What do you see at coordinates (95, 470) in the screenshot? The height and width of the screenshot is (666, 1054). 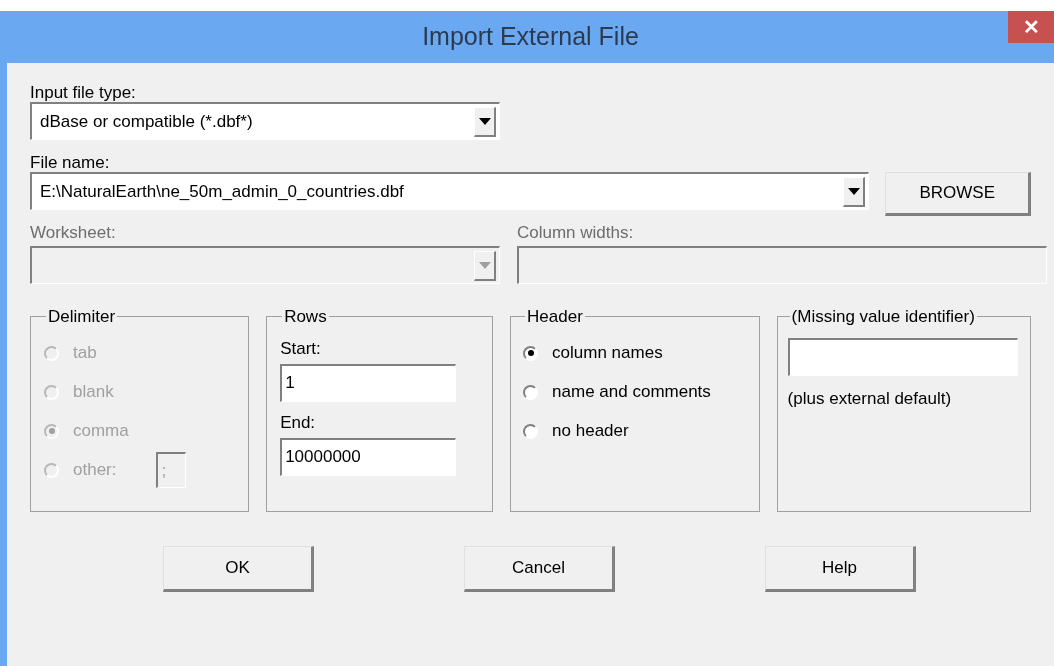 I see `radio-label: other:` at bounding box center [95, 470].